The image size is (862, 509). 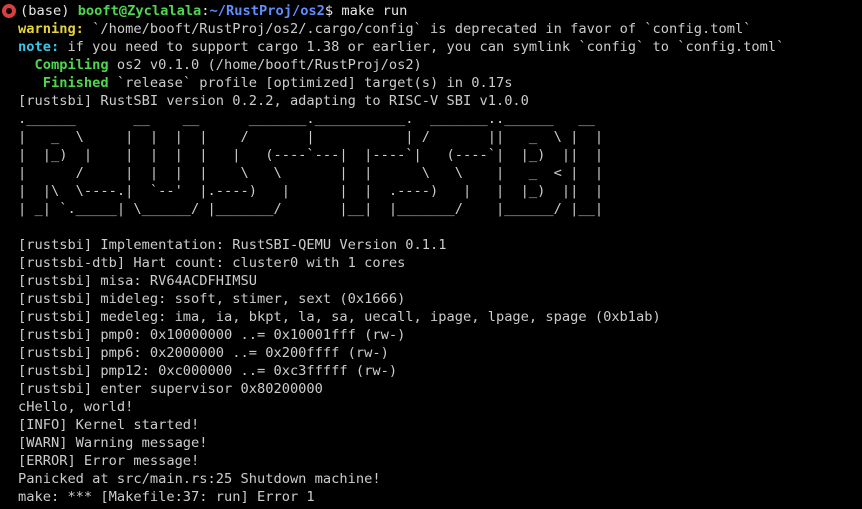 I want to click on output-line: [ERROR] Error message!, so click(x=109, y=461).